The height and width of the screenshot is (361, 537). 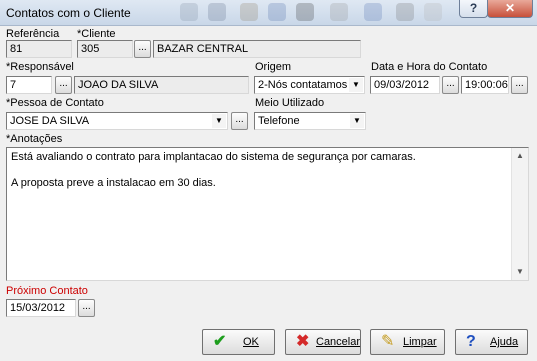 I want to click on pessoa-label: *Pessoa de Contato, so click(x=55, y=103).